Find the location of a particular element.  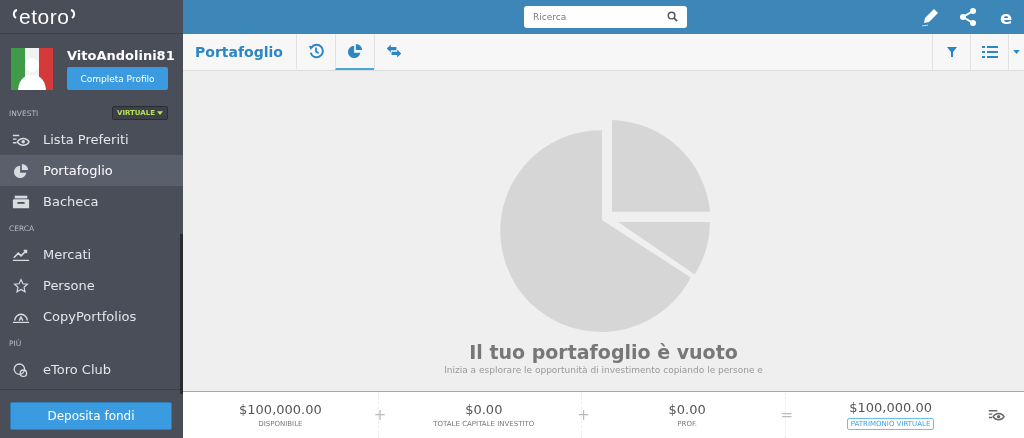

nav-item: Bacheca is located at coordinates (91, 201).